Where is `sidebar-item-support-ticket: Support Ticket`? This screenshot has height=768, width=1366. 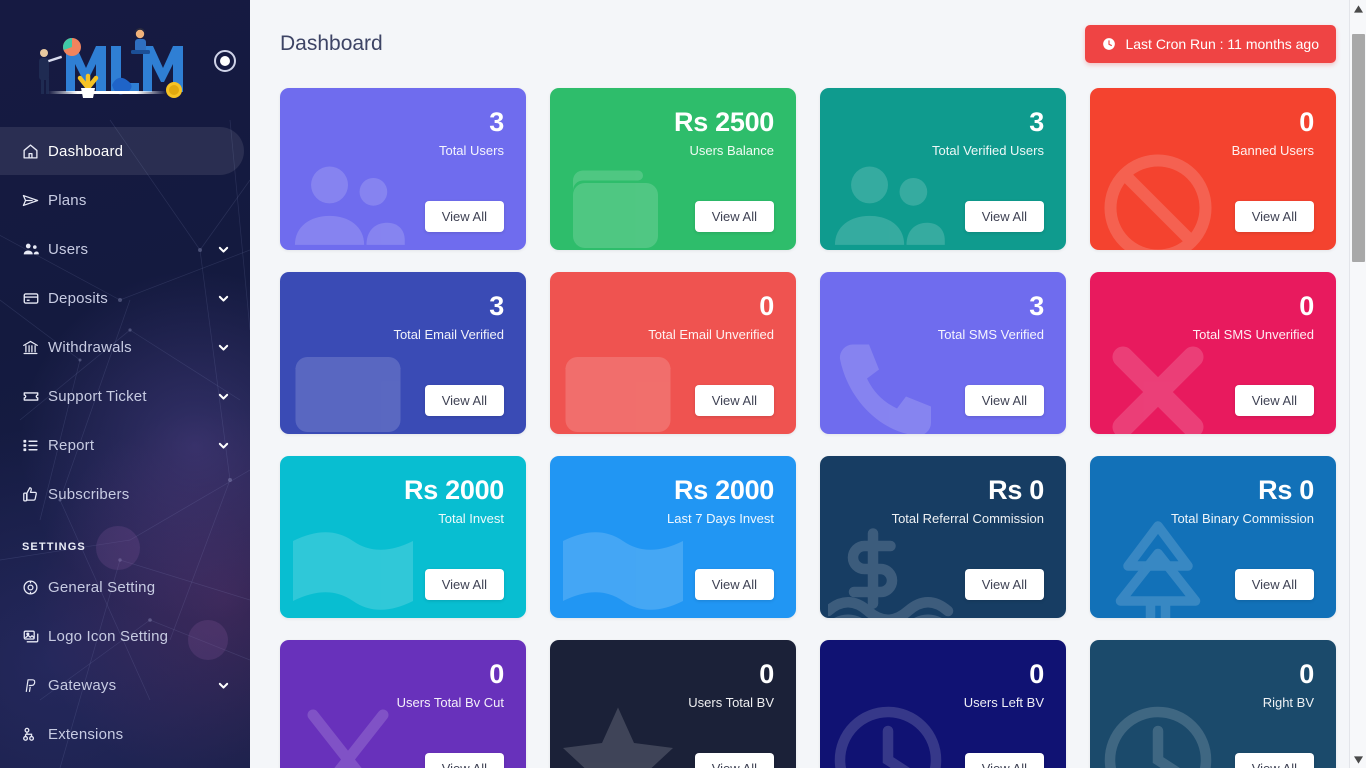
sidebar-item-support-ticket: Support Ticket is located at coordinates (122, 396).